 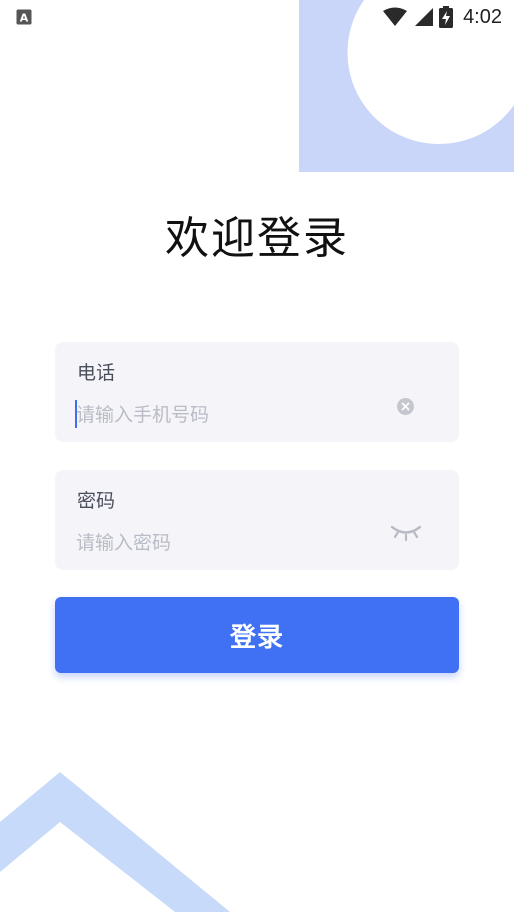 I want to click on svg-text: A, so click(x=24, y=18).